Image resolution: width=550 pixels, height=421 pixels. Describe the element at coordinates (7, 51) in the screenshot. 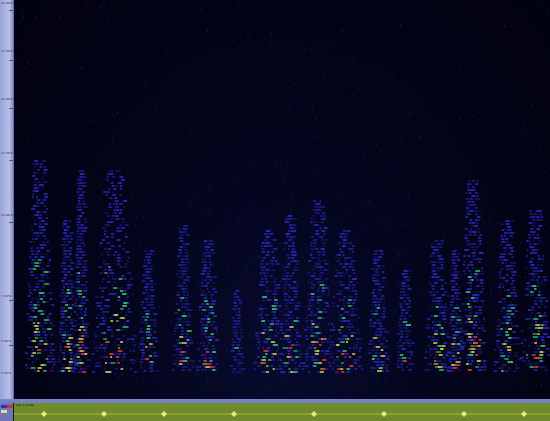

I see `freq-label-17k: 17.5kHz` at that location.